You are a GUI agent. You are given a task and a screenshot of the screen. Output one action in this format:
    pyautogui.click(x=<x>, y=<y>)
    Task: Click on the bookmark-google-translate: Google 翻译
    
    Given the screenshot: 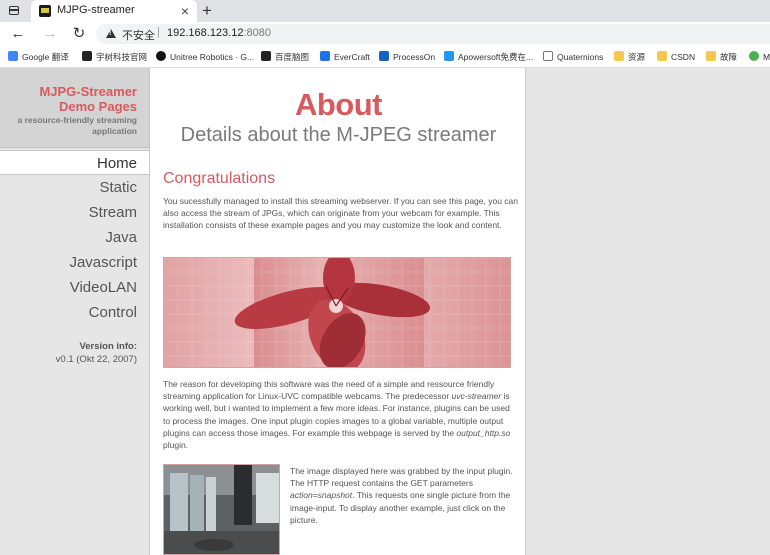 What is the action you would take?
    pyautogui.click(x=38, y=57)
    